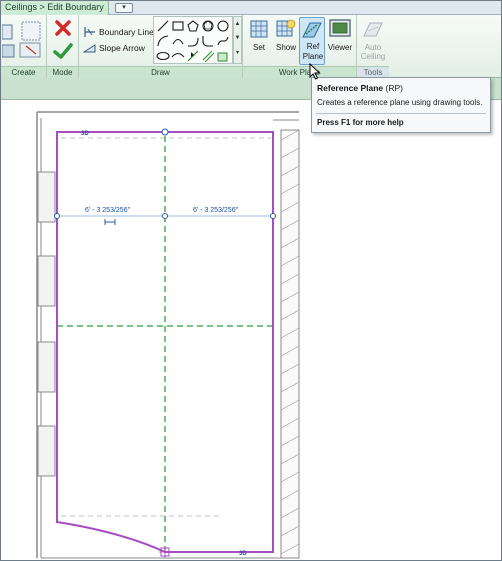 The width and height of the screenshot is (502, 561). What do you see at coordinates (360, 88) in the screenshot?
I see `tooltip-title: Reference Plane (RP)` at bounding box center [360, 88].